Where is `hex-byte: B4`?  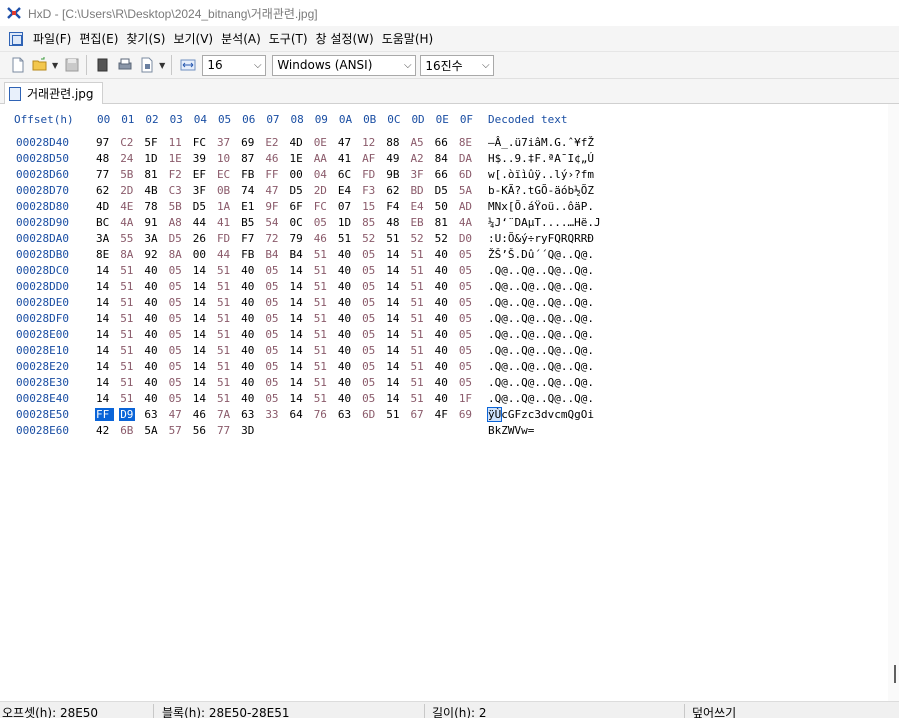
hex-byte: B4 is located at coordinates (277, 254).